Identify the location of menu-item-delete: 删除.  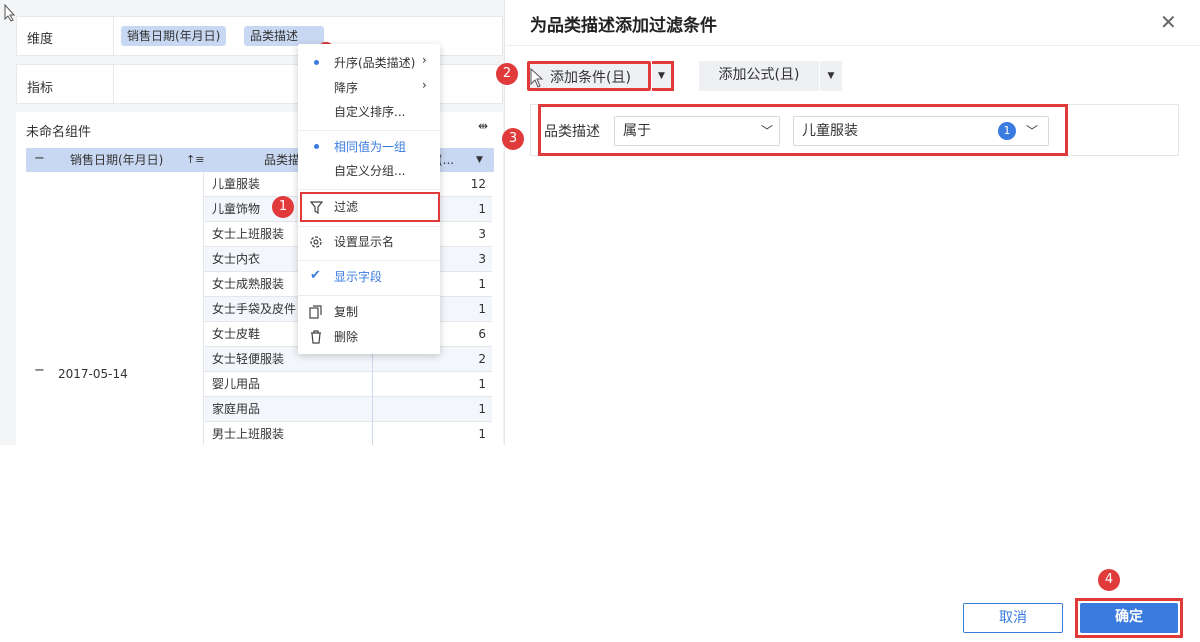
(369, 337).